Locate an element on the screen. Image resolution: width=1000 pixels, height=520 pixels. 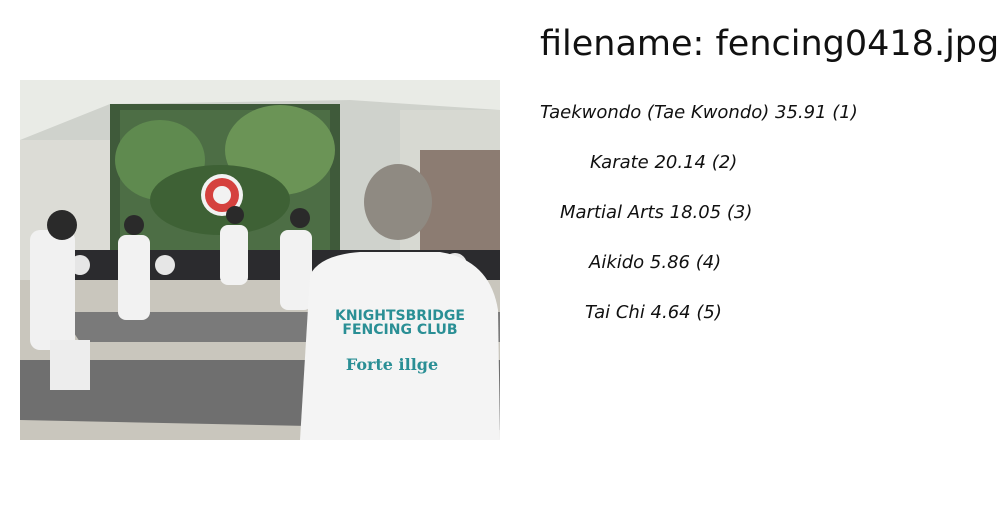
filename-title: filename: fencing0418.jpg is located at coordinates (770, 44).